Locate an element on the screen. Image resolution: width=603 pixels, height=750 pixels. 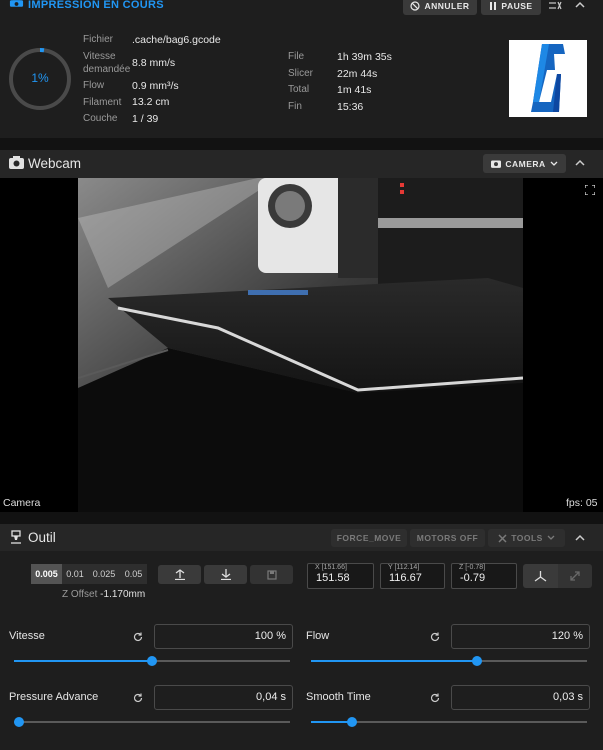
file-label: Fichier is located at coordinates (98, 39).